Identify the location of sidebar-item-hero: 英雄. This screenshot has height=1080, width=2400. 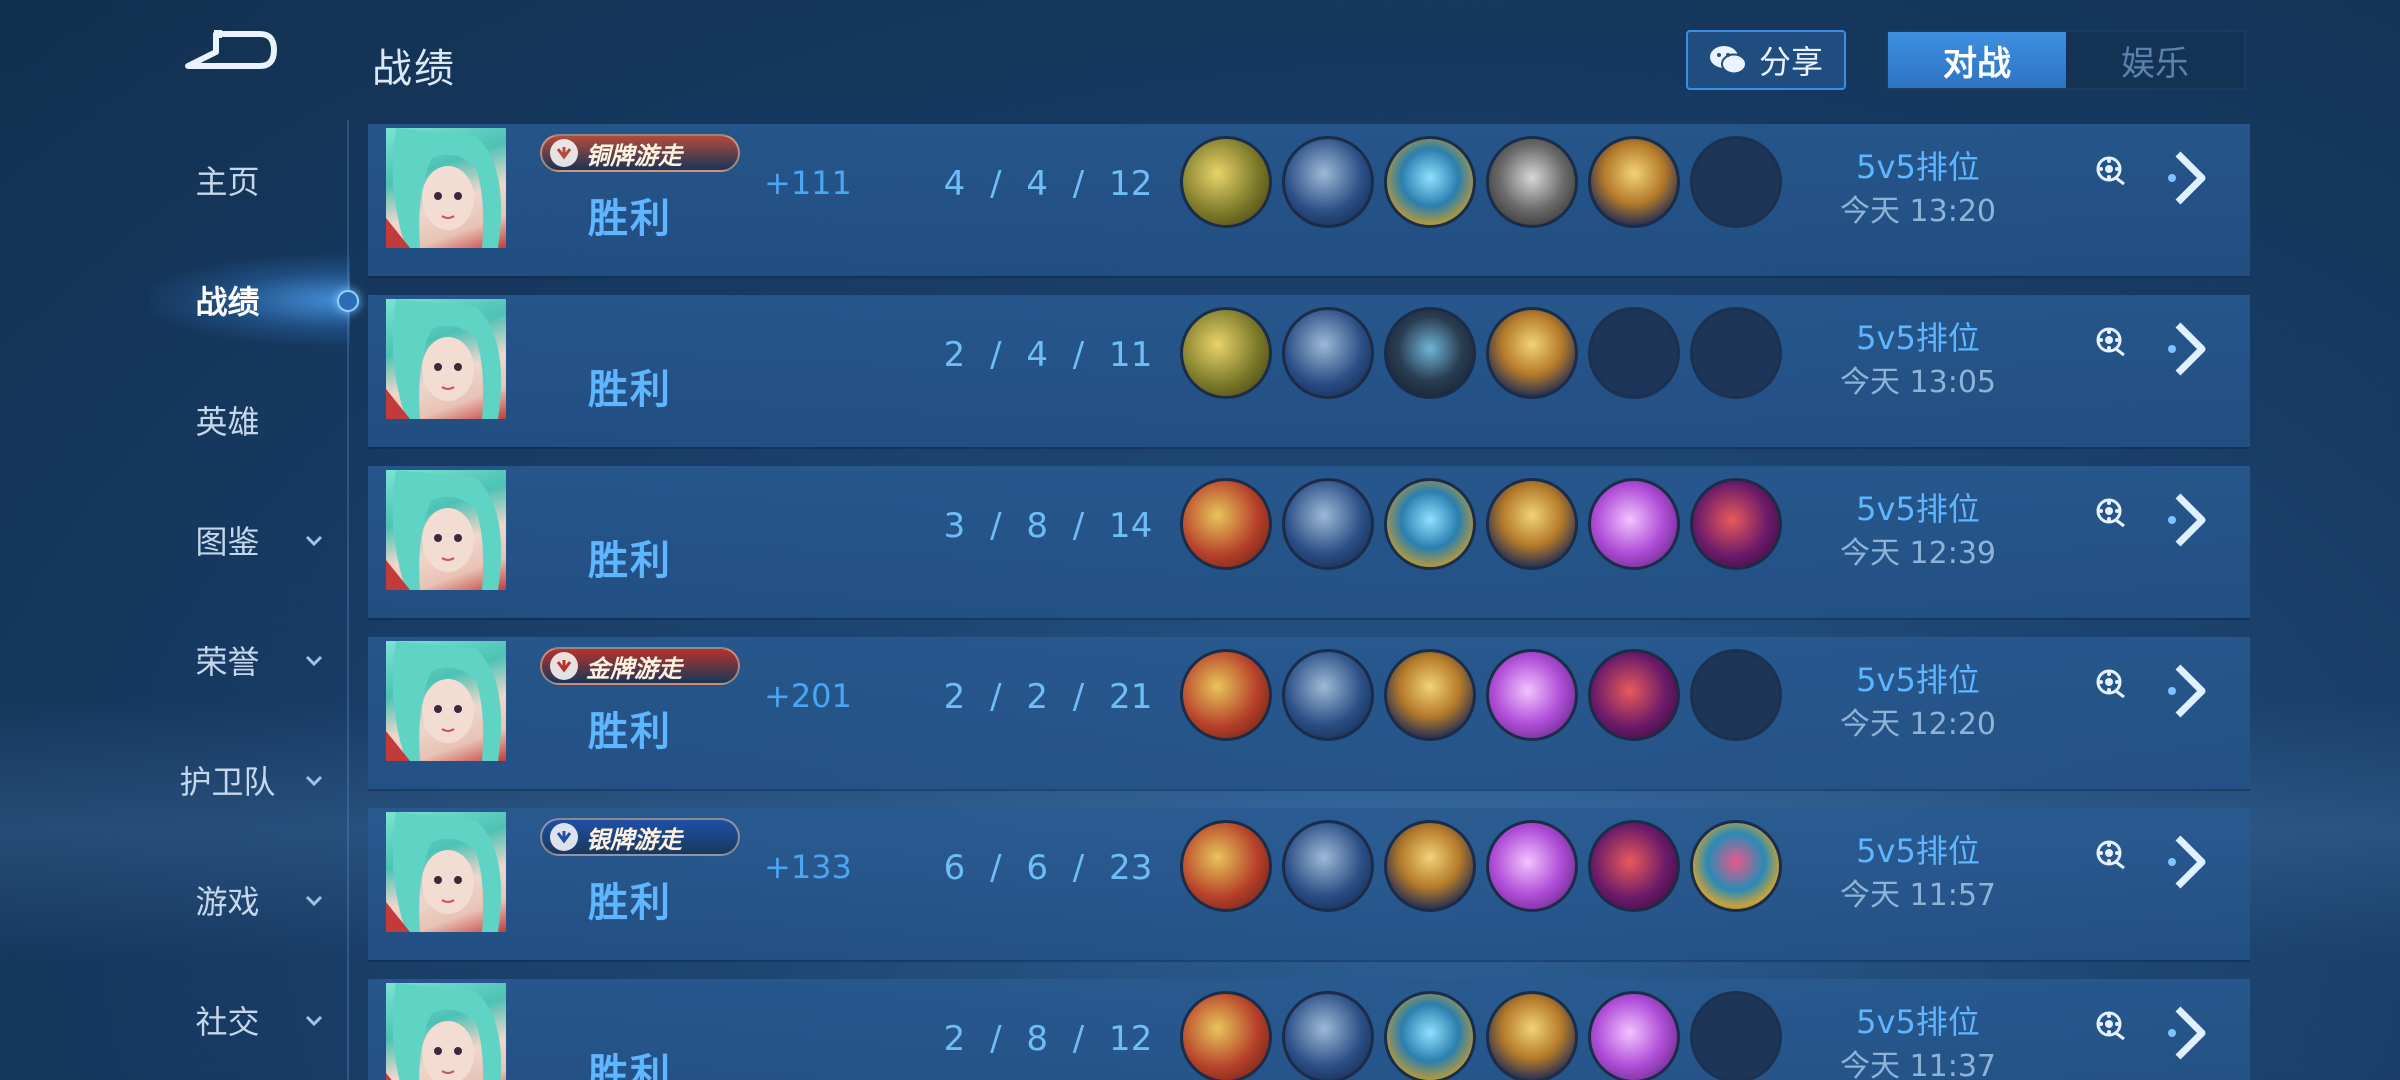
(250, 420).